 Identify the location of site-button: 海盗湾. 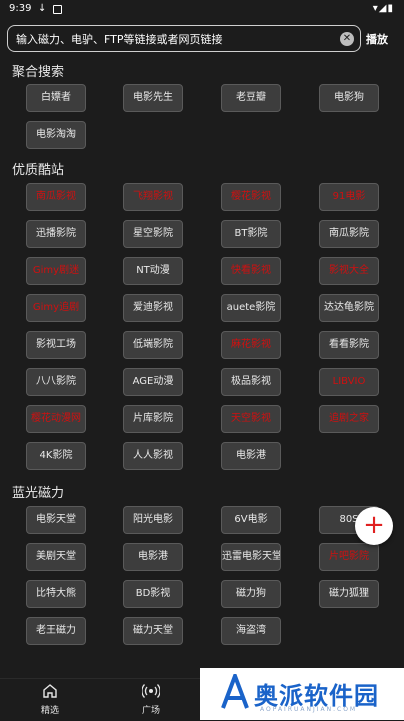
(251, 631).